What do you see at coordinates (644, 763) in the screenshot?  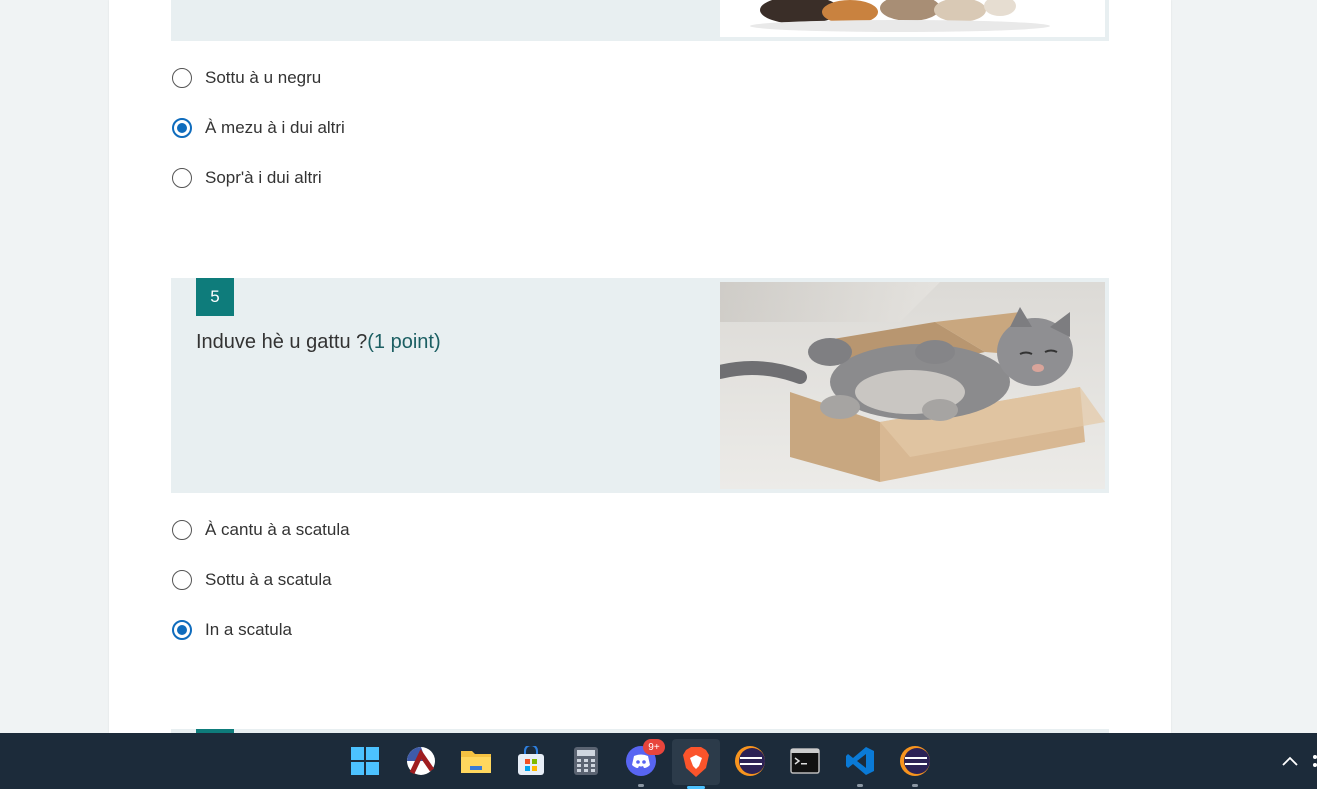 I see `discord-icon: 9+` at bounding box center [644, 763].